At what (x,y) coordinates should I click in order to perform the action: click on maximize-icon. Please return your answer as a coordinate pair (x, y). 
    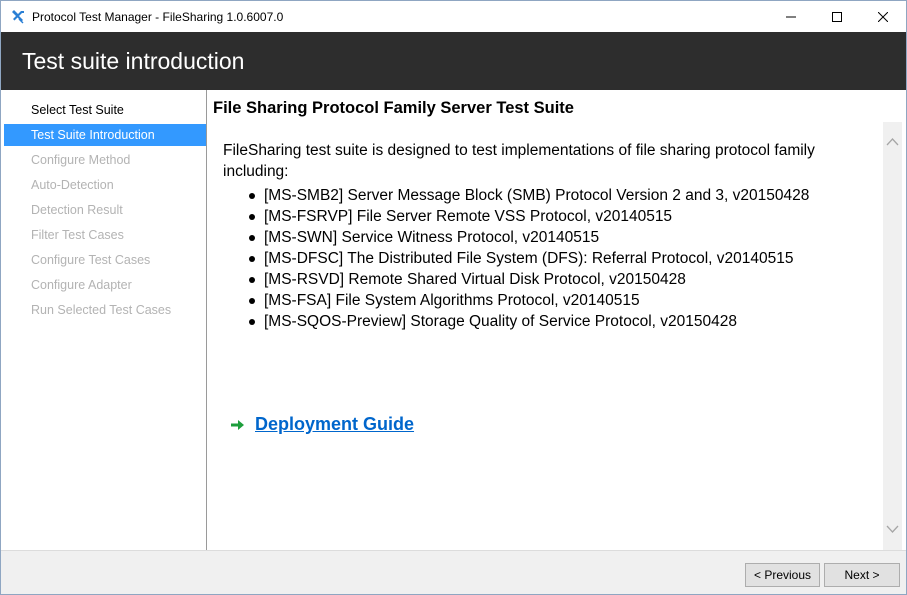
    Looking at the image, I should click on (837, 16).